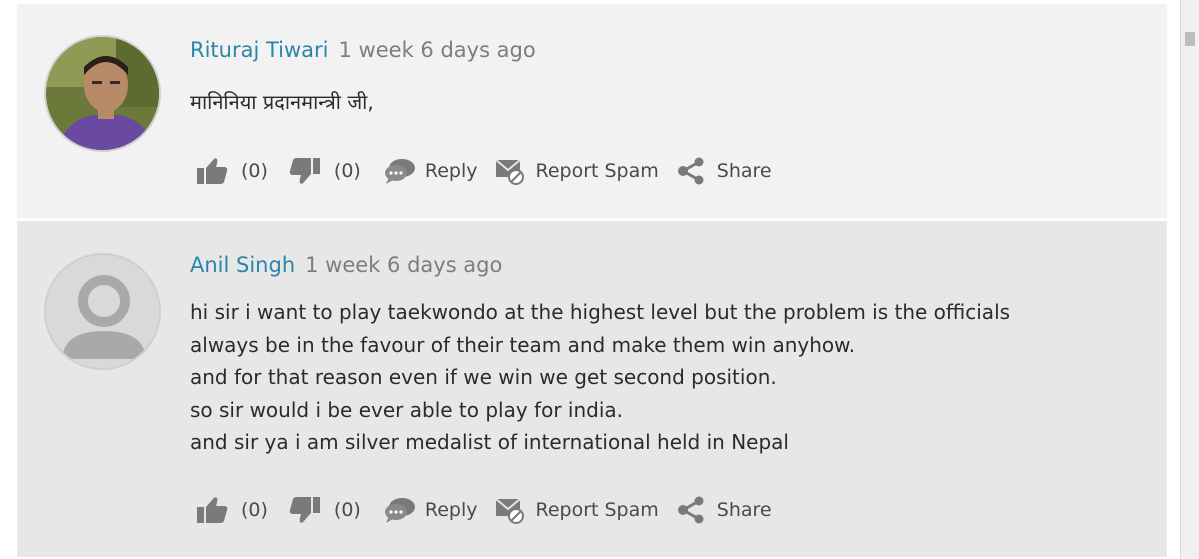 The image size is (1199, 559). I want to click on comment-meta: Rituraj Tiwari 1 week 6 days ago, so click(363, 50).